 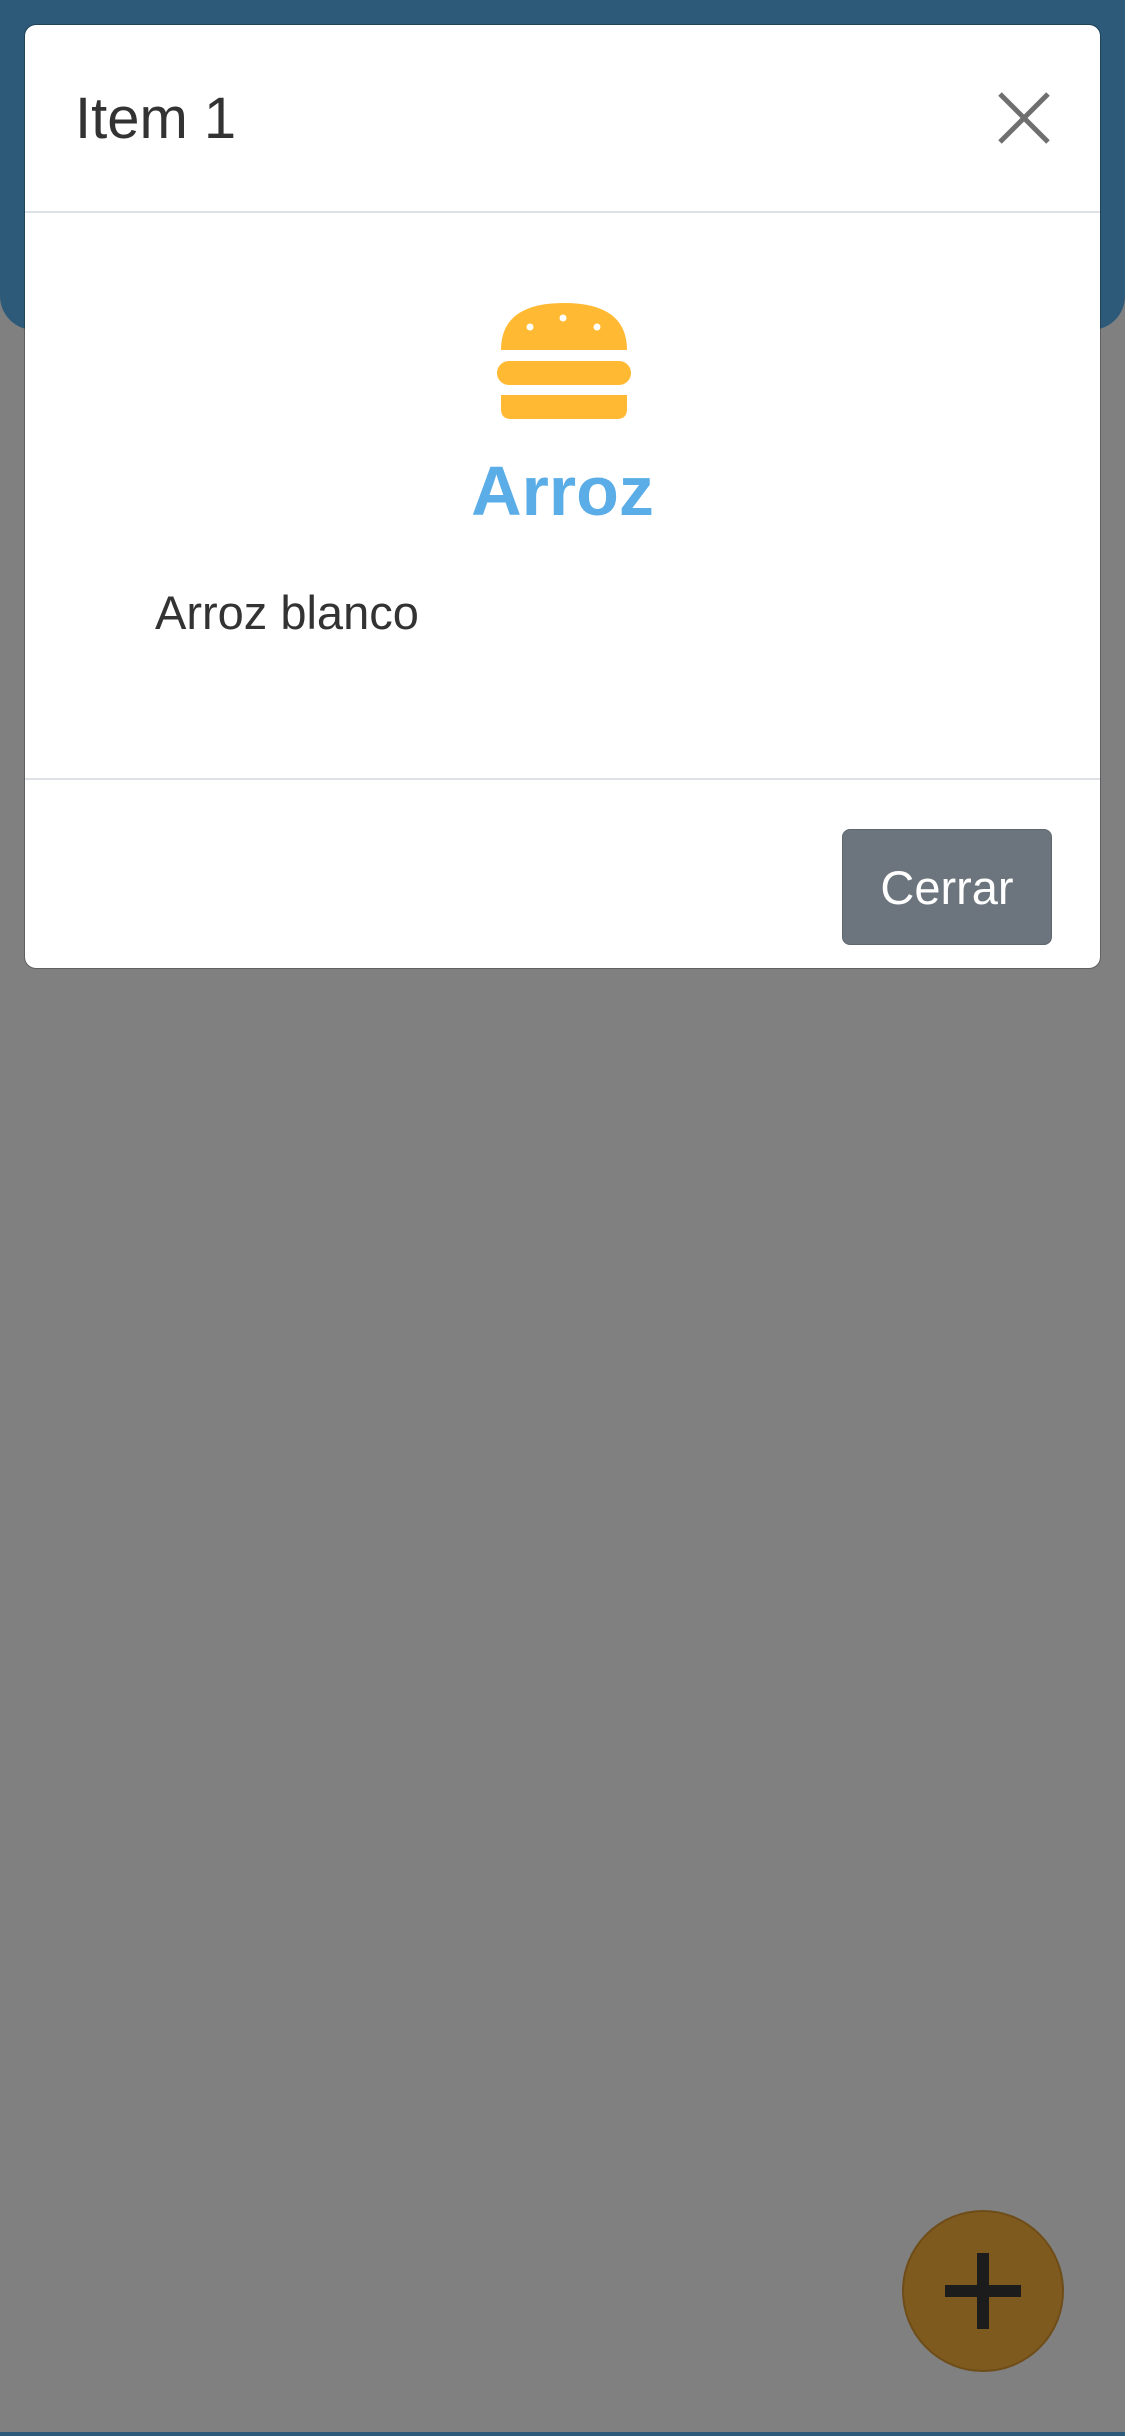 I want to click on modal-header: Item 1, so click(x=562, y=119).